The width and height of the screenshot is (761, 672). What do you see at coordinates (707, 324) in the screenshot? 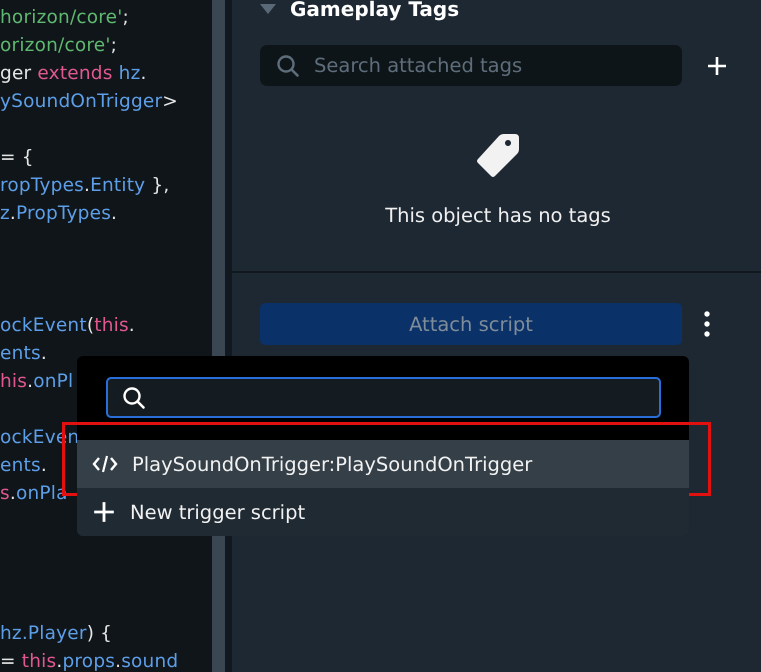
I see `more-options-icon` at bounding box center [707, 324].